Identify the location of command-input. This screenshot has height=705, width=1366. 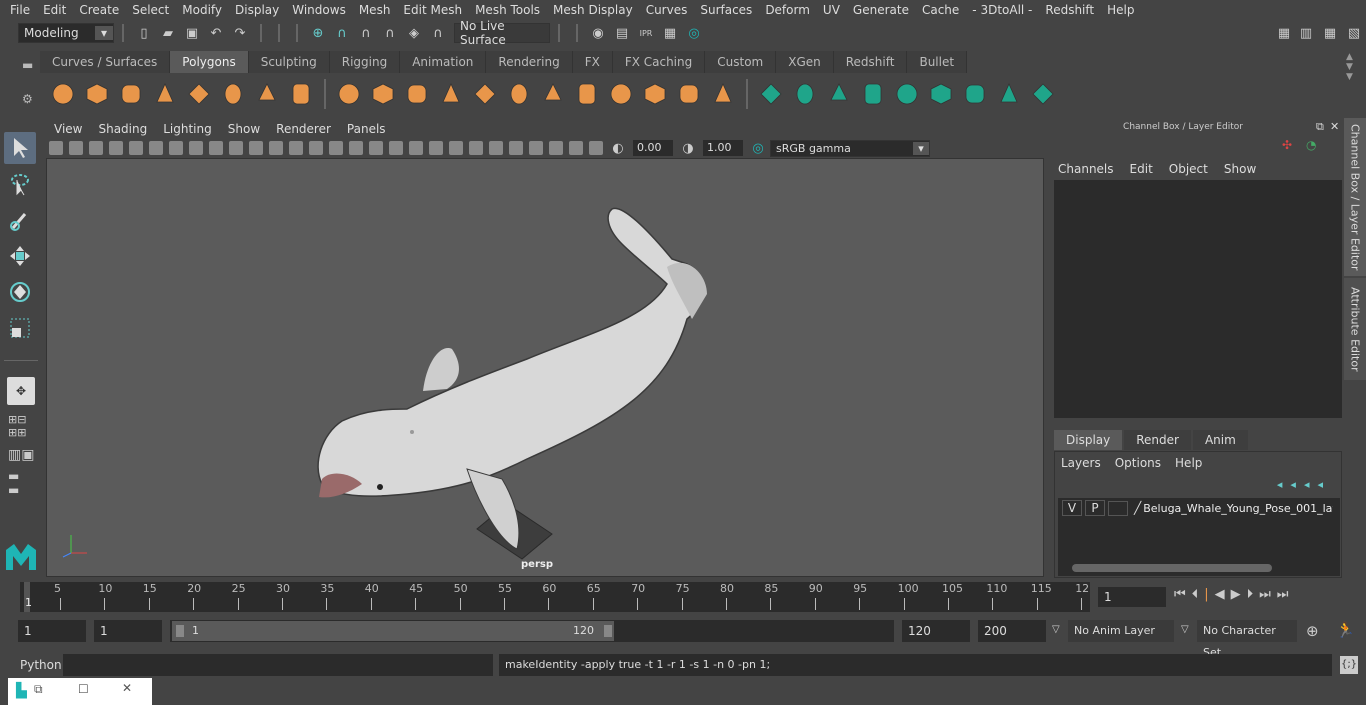
(278, 665).